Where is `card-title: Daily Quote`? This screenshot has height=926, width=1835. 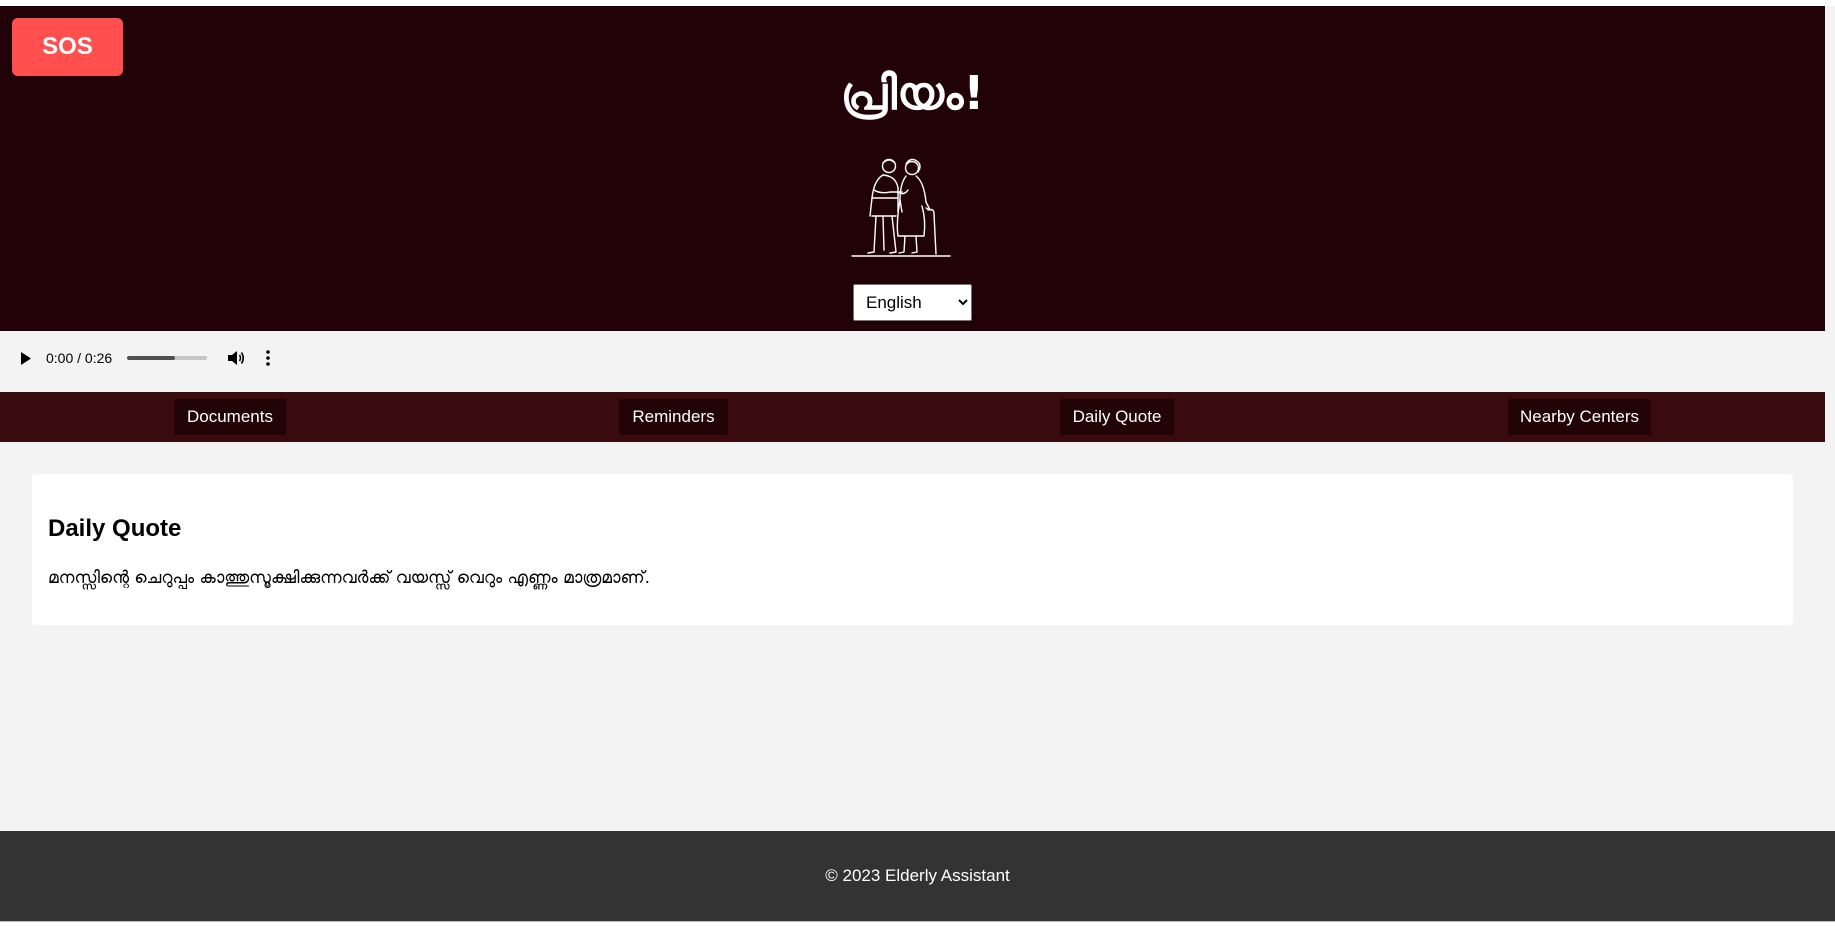 card-title: Daily Quote is located at coordinates (115, 528).